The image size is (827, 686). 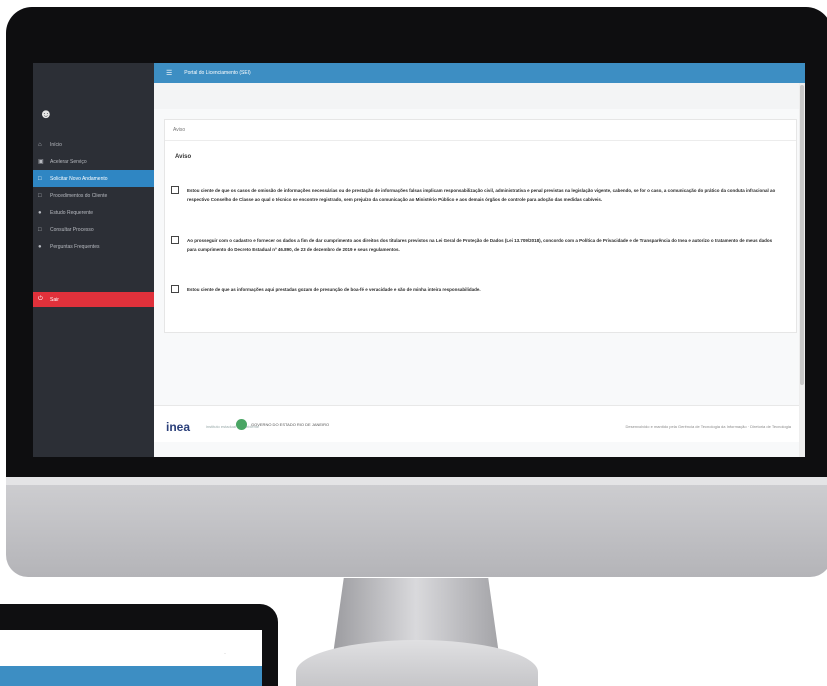 I want to click on sub-header, so click(x=479, y=96).